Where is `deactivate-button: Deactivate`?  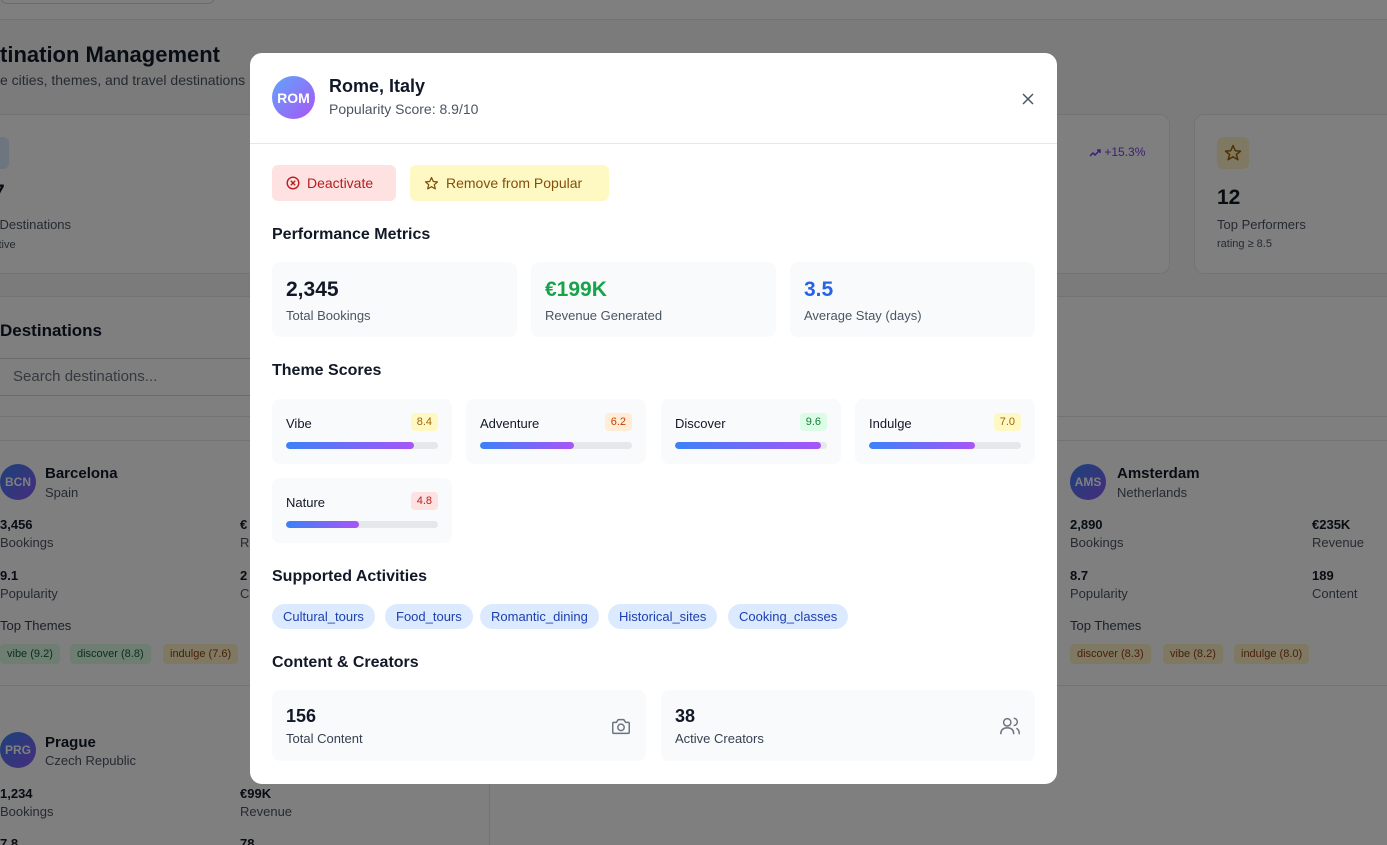 deactivate-button: Deactivate is located at coordinates (334, 183).